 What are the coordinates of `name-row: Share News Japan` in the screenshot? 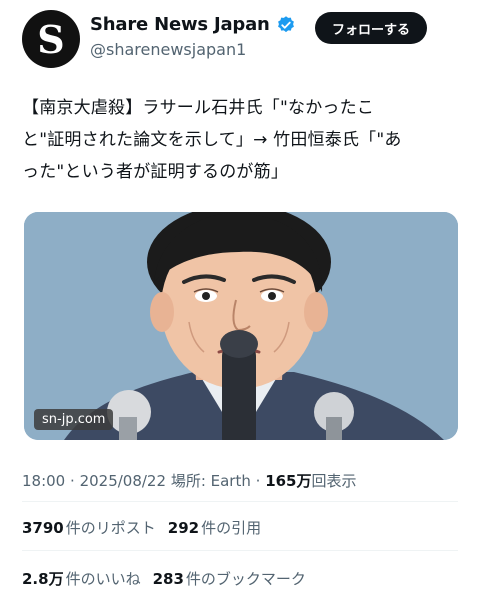 It's located at (193, 24).